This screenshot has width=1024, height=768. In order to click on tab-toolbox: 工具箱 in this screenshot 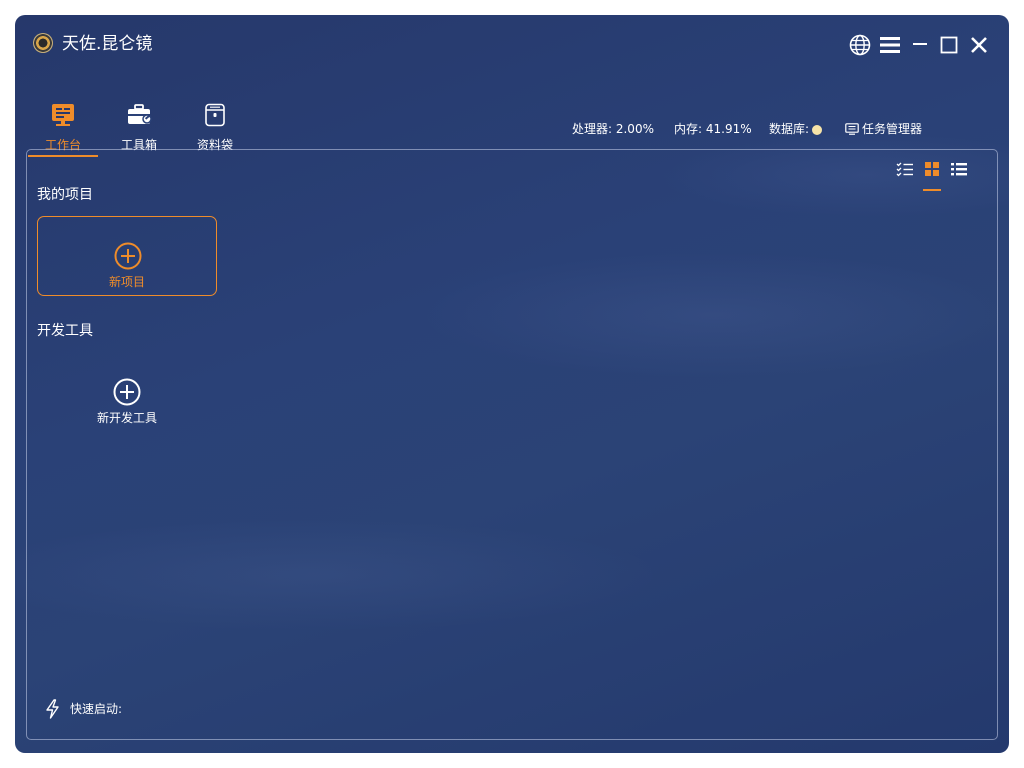, I will do `click(139, 123)`.